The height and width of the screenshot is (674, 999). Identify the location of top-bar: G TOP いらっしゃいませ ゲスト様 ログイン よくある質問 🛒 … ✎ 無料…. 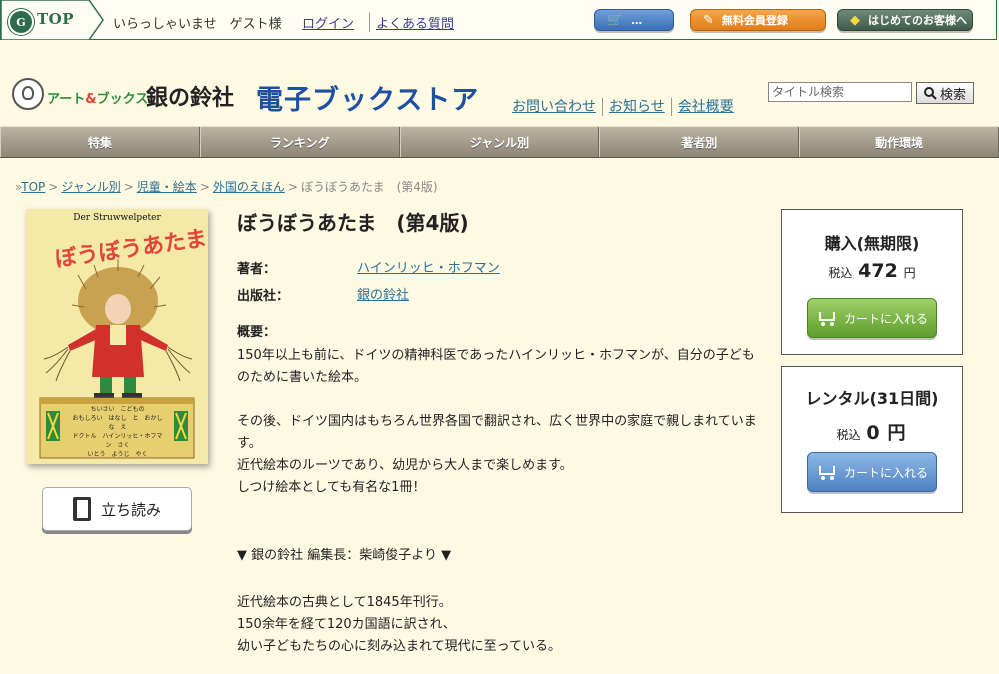
(498, 20).